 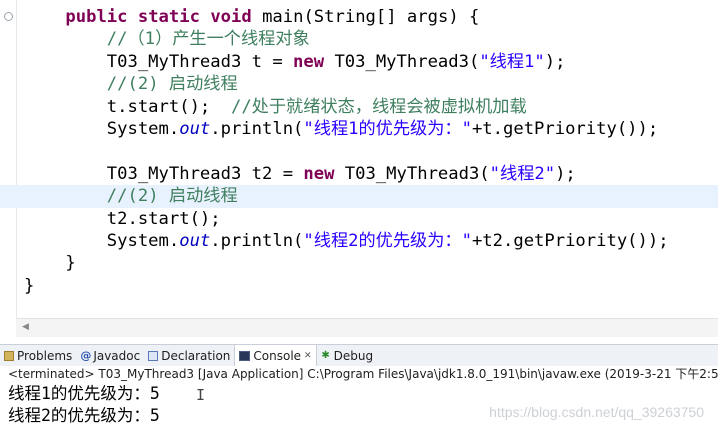 What do you see at coordinates (9, 355) in the screenshot?
I see `problems-icon` at bounding box center [9, 355].